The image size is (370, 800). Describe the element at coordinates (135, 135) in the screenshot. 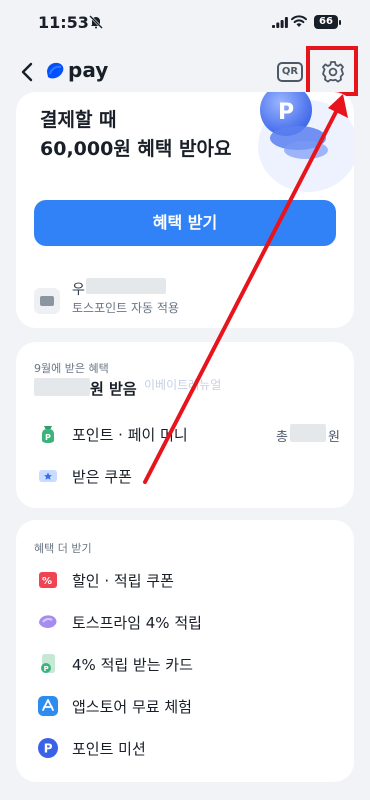

I see `benefit-headline: 결제할 때 60,000원 혜택 받아요` at that location.